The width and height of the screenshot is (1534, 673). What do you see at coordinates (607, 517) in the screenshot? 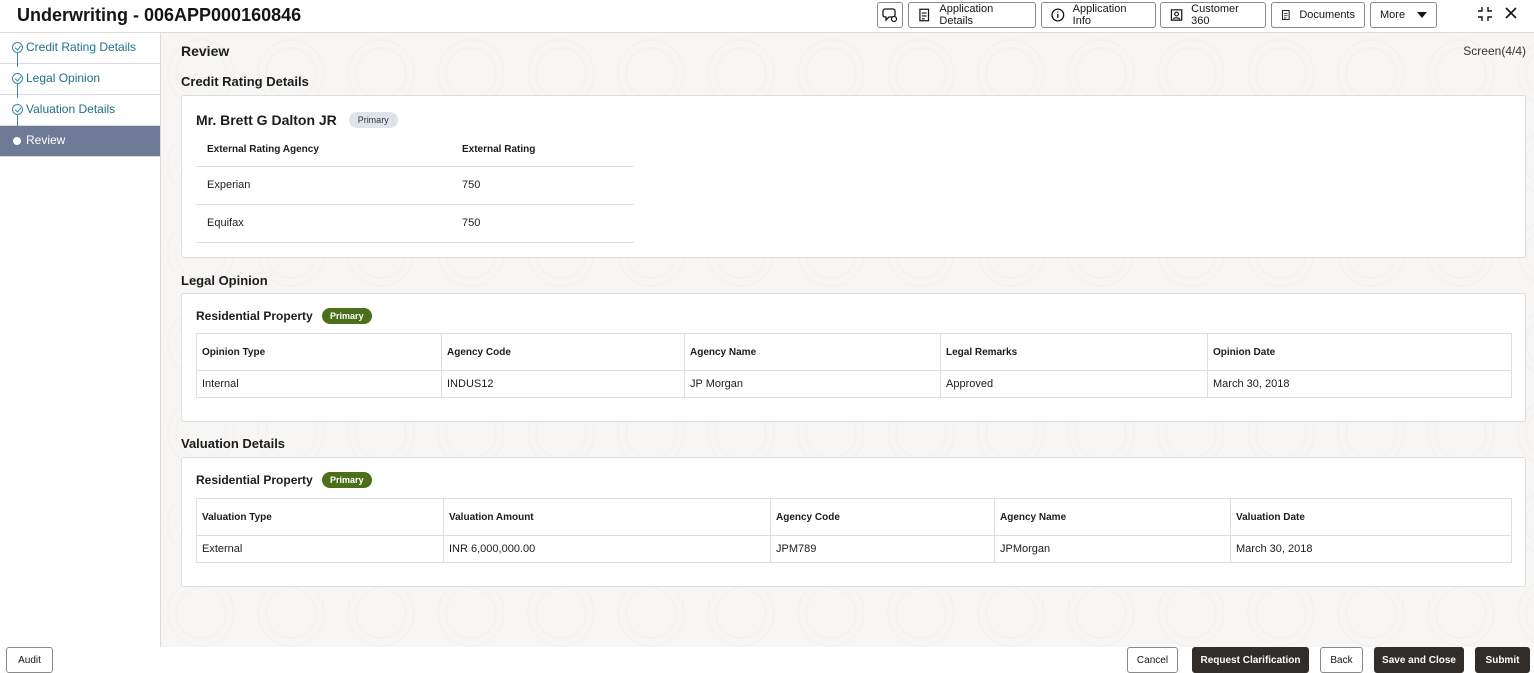
I see `column-header: Valuation Amount` at bounding box center [607, 517].